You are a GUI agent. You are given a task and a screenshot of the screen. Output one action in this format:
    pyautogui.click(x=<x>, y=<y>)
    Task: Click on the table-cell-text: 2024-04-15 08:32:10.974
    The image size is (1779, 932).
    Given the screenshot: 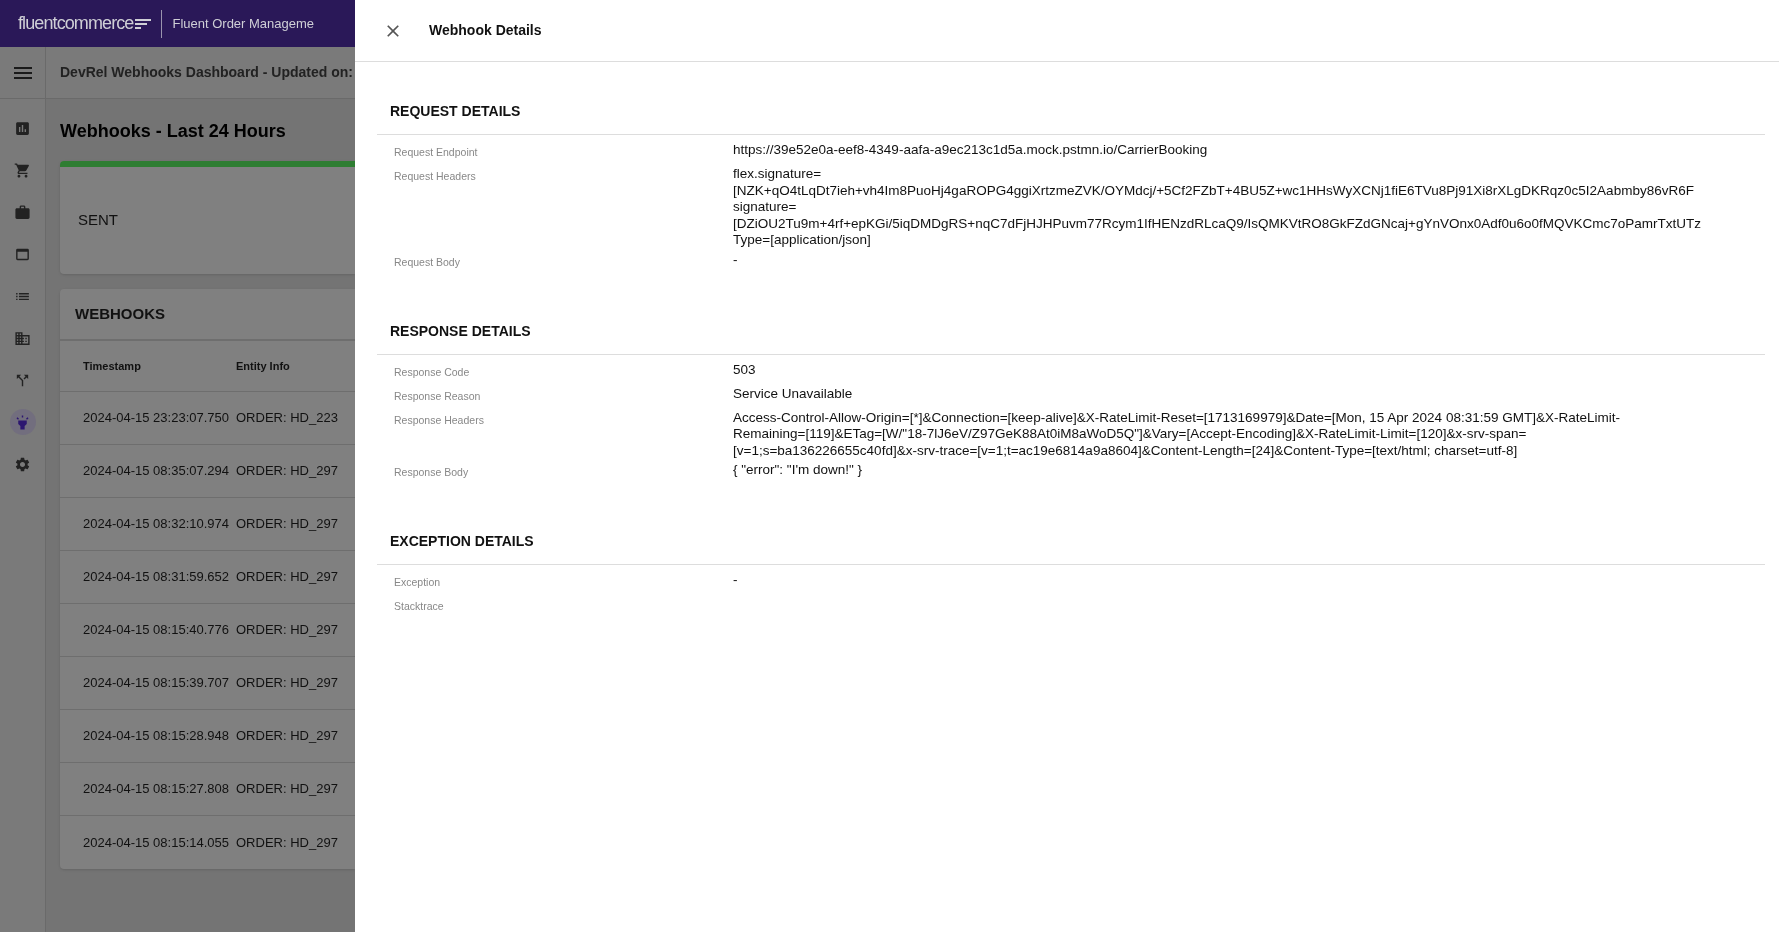 What is the action you would take?
    pyautogui.click(x=156, y=524)
    